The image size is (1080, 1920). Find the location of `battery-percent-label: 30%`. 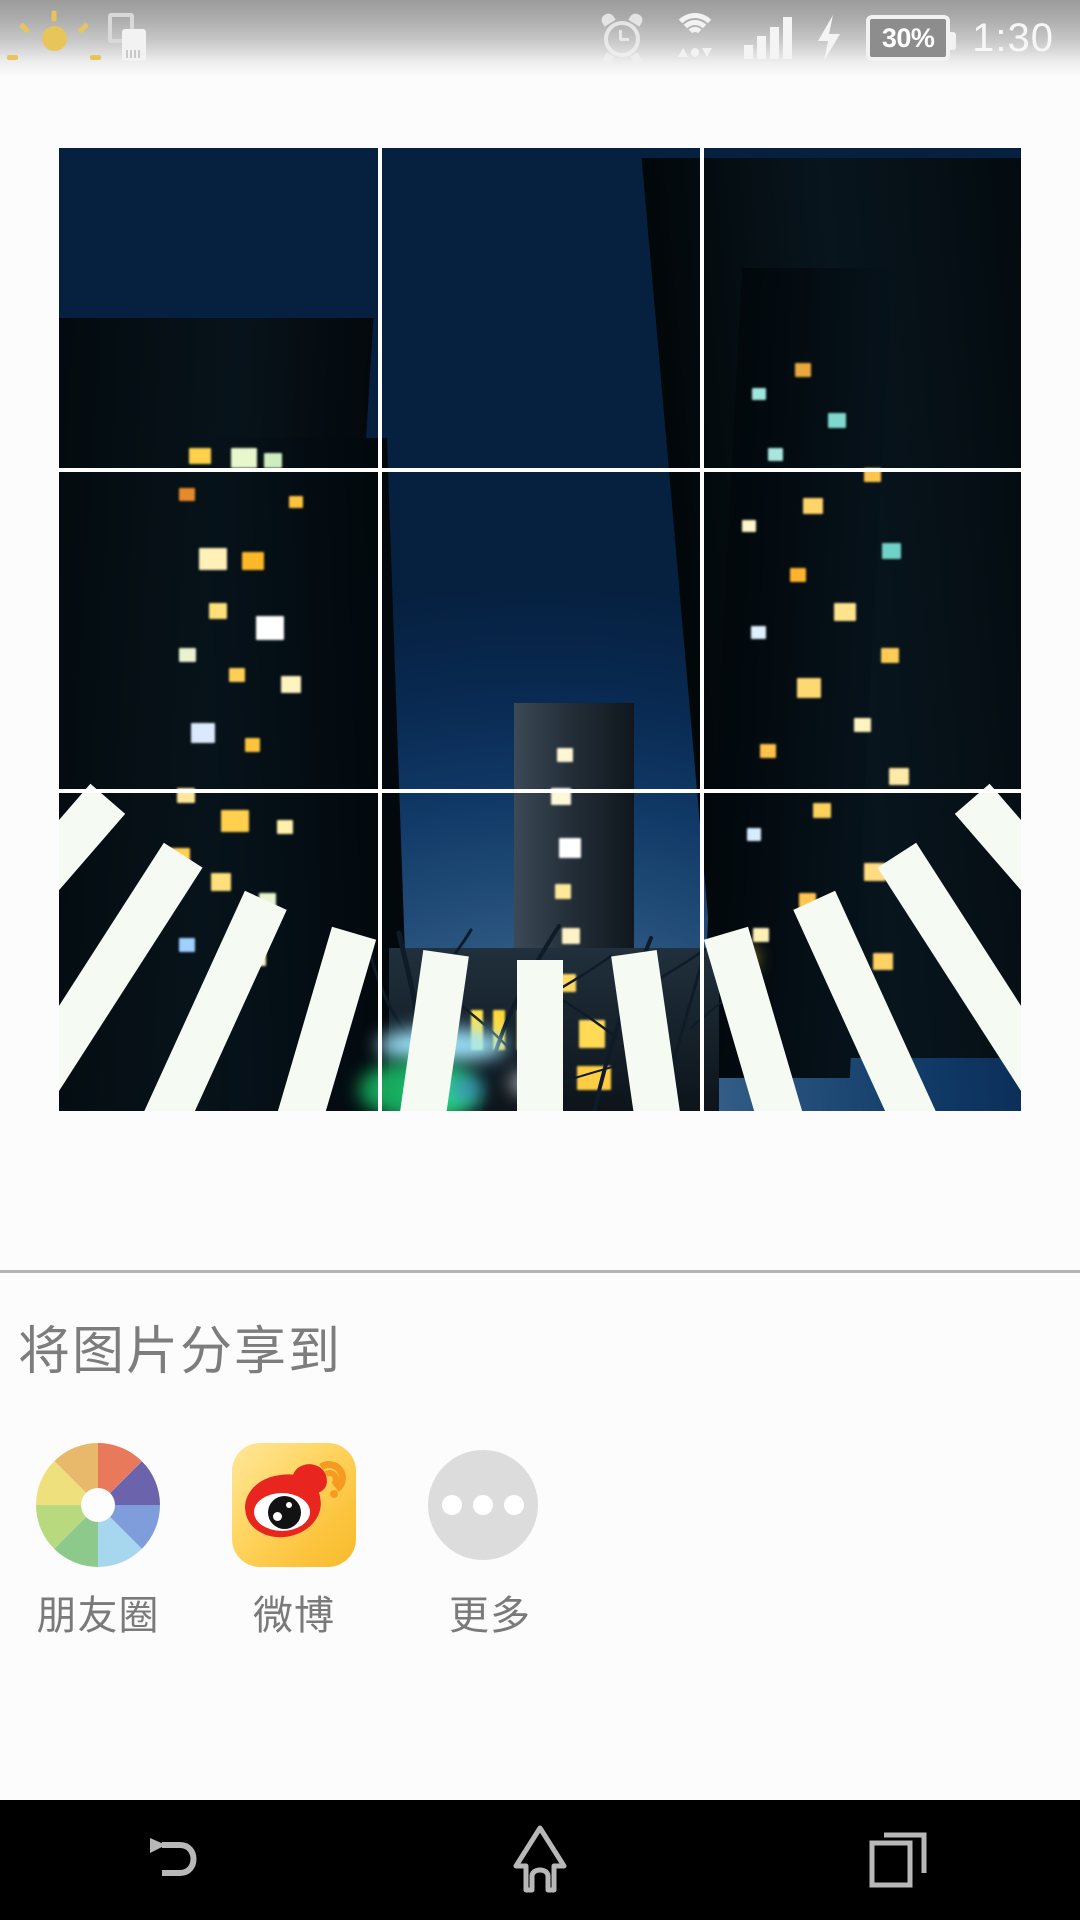

battery-percent-label: 30% is located at coordinates (908, 37).